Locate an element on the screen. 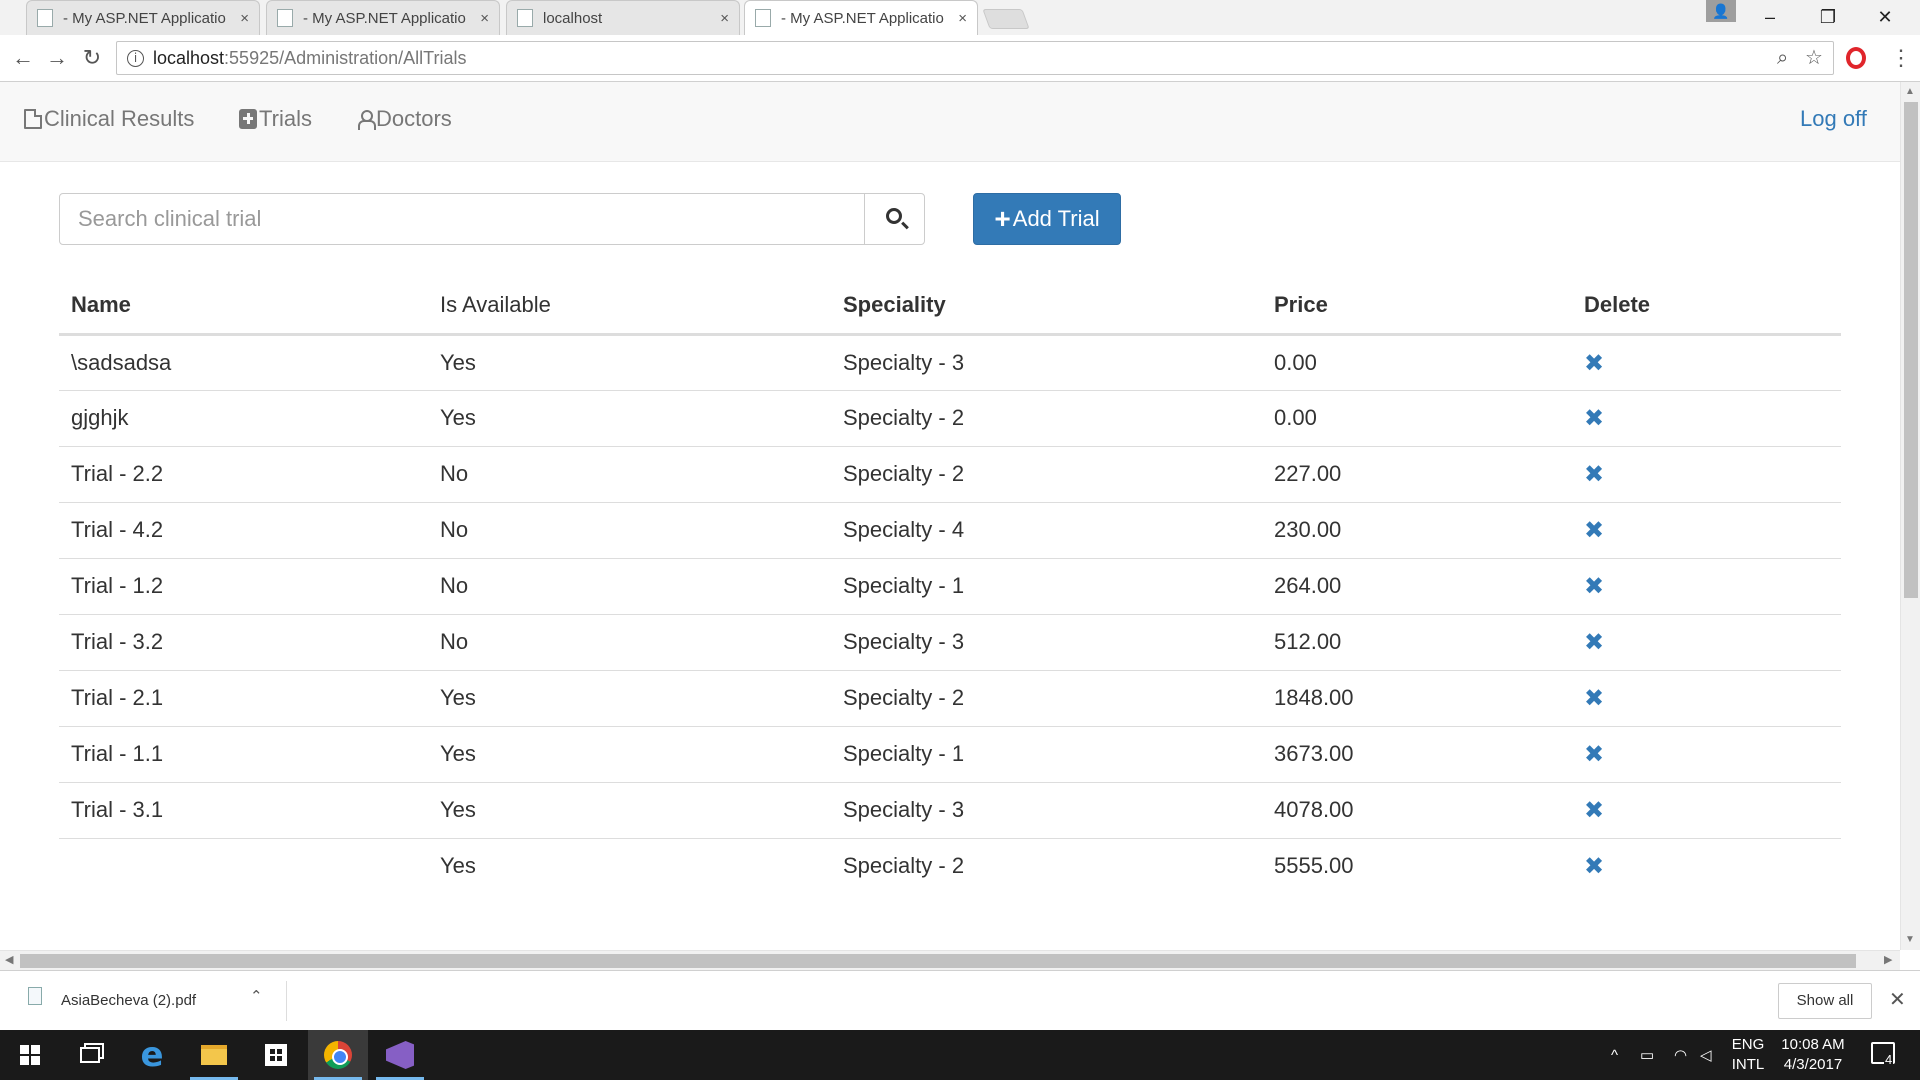  chrome-taskbar-button is located at coordinates (338, 1055).